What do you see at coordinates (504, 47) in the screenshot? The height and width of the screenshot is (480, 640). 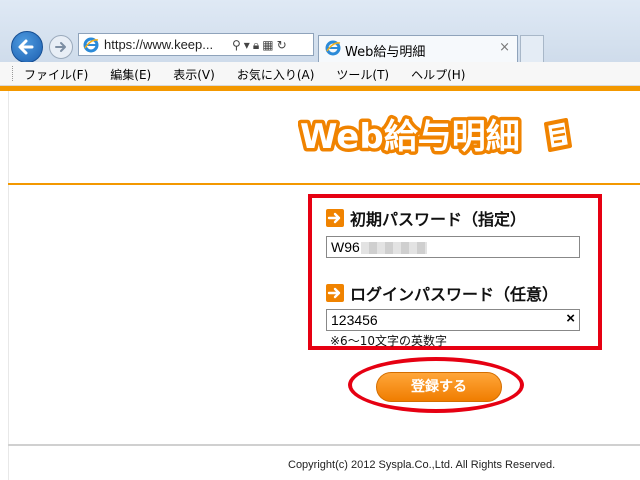 I see `tab-close-icon: ×` at bounding box center [504, 47].